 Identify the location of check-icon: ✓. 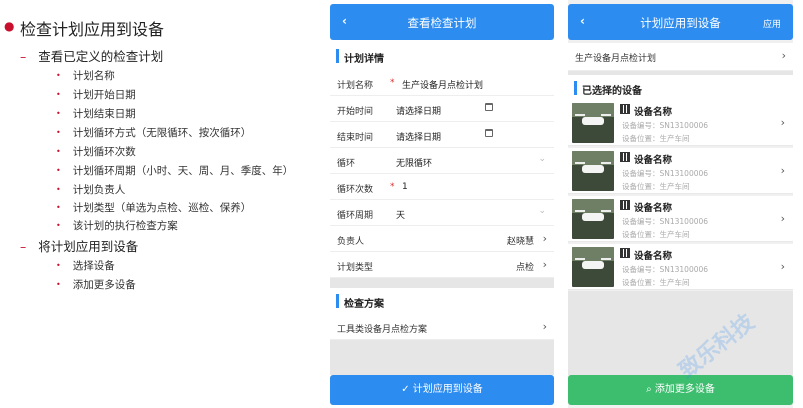
(405, 389).